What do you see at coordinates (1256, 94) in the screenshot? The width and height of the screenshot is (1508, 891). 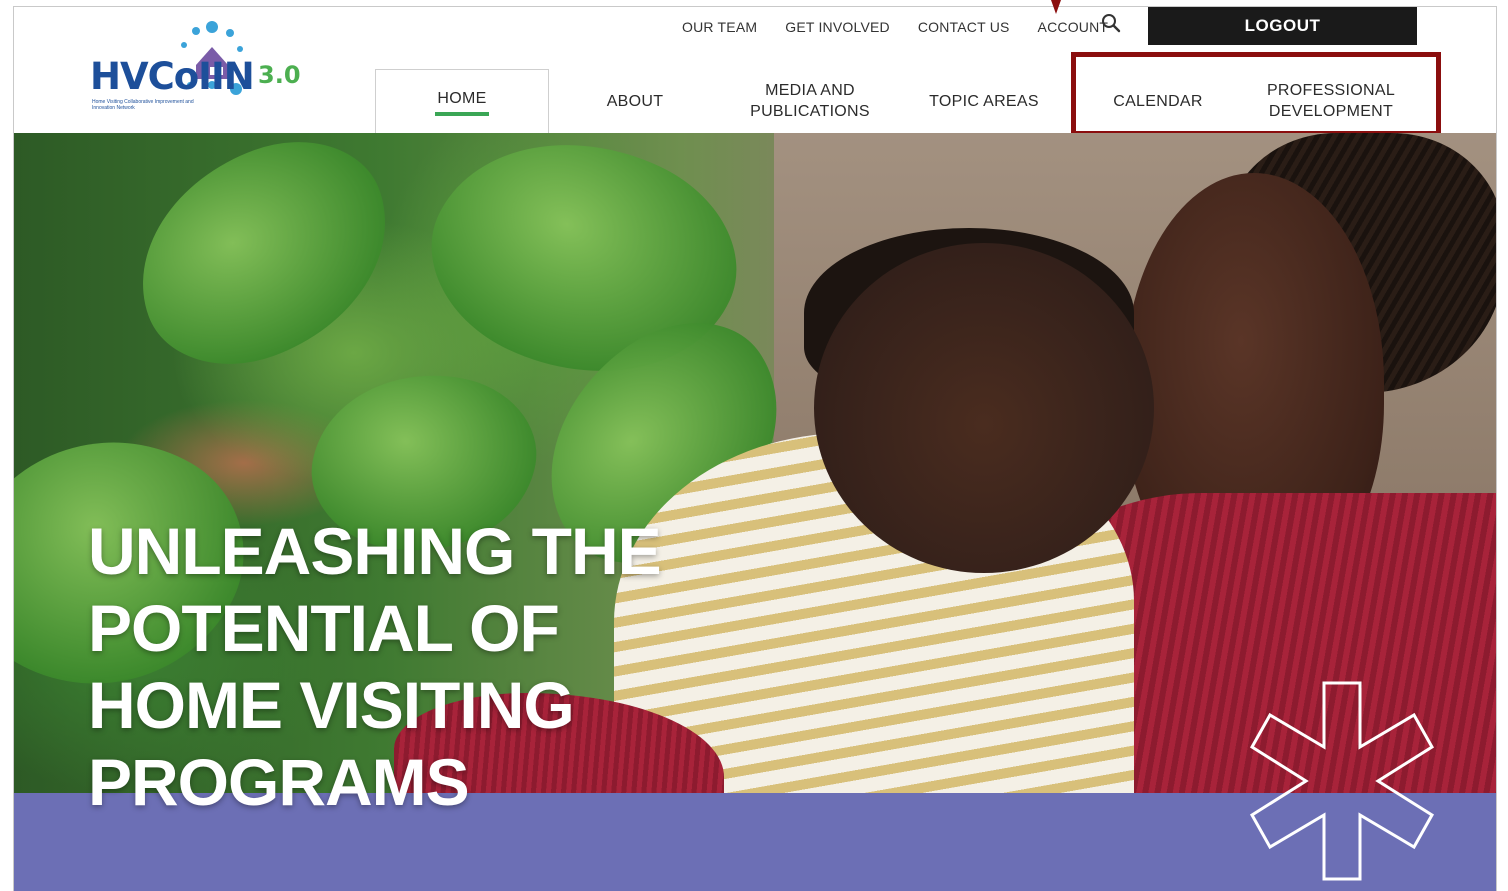 I see `annotation-highlight-box` at bounding box center [1256, 94].